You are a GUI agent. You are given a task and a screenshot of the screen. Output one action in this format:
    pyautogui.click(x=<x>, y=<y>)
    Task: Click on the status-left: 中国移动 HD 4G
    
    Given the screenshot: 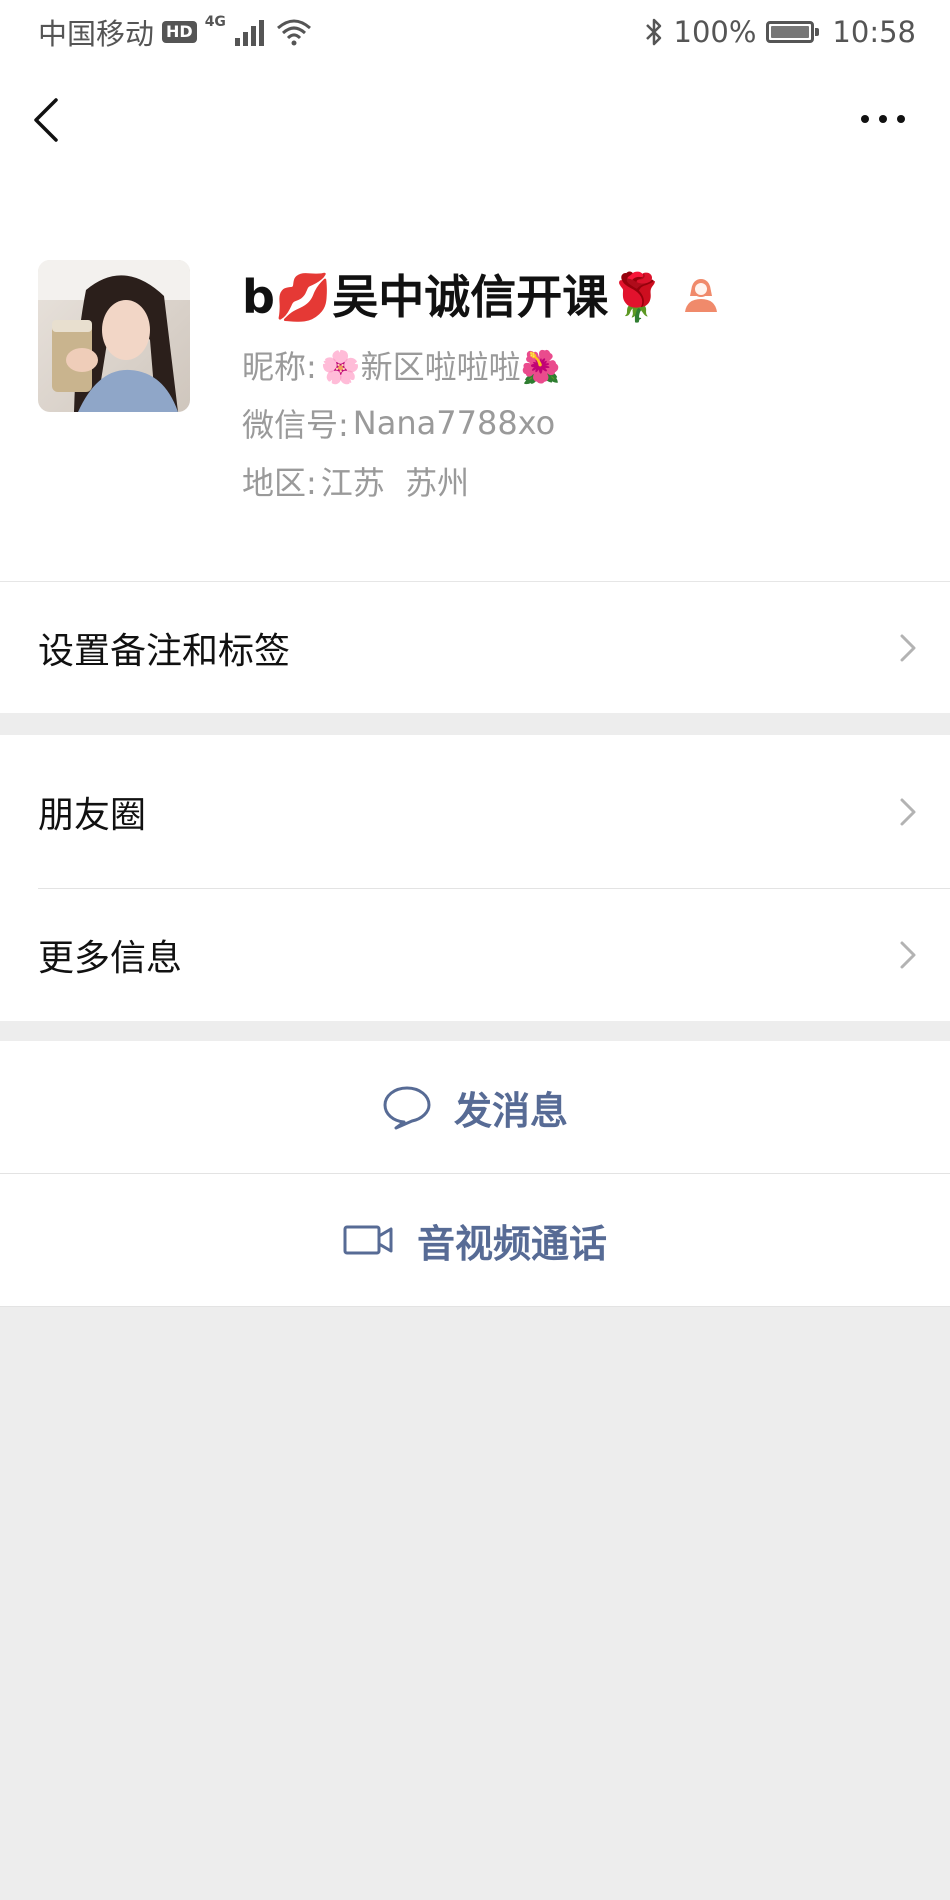 What is the action you would take?
    pyautogui.click(x=175, y=32)
    